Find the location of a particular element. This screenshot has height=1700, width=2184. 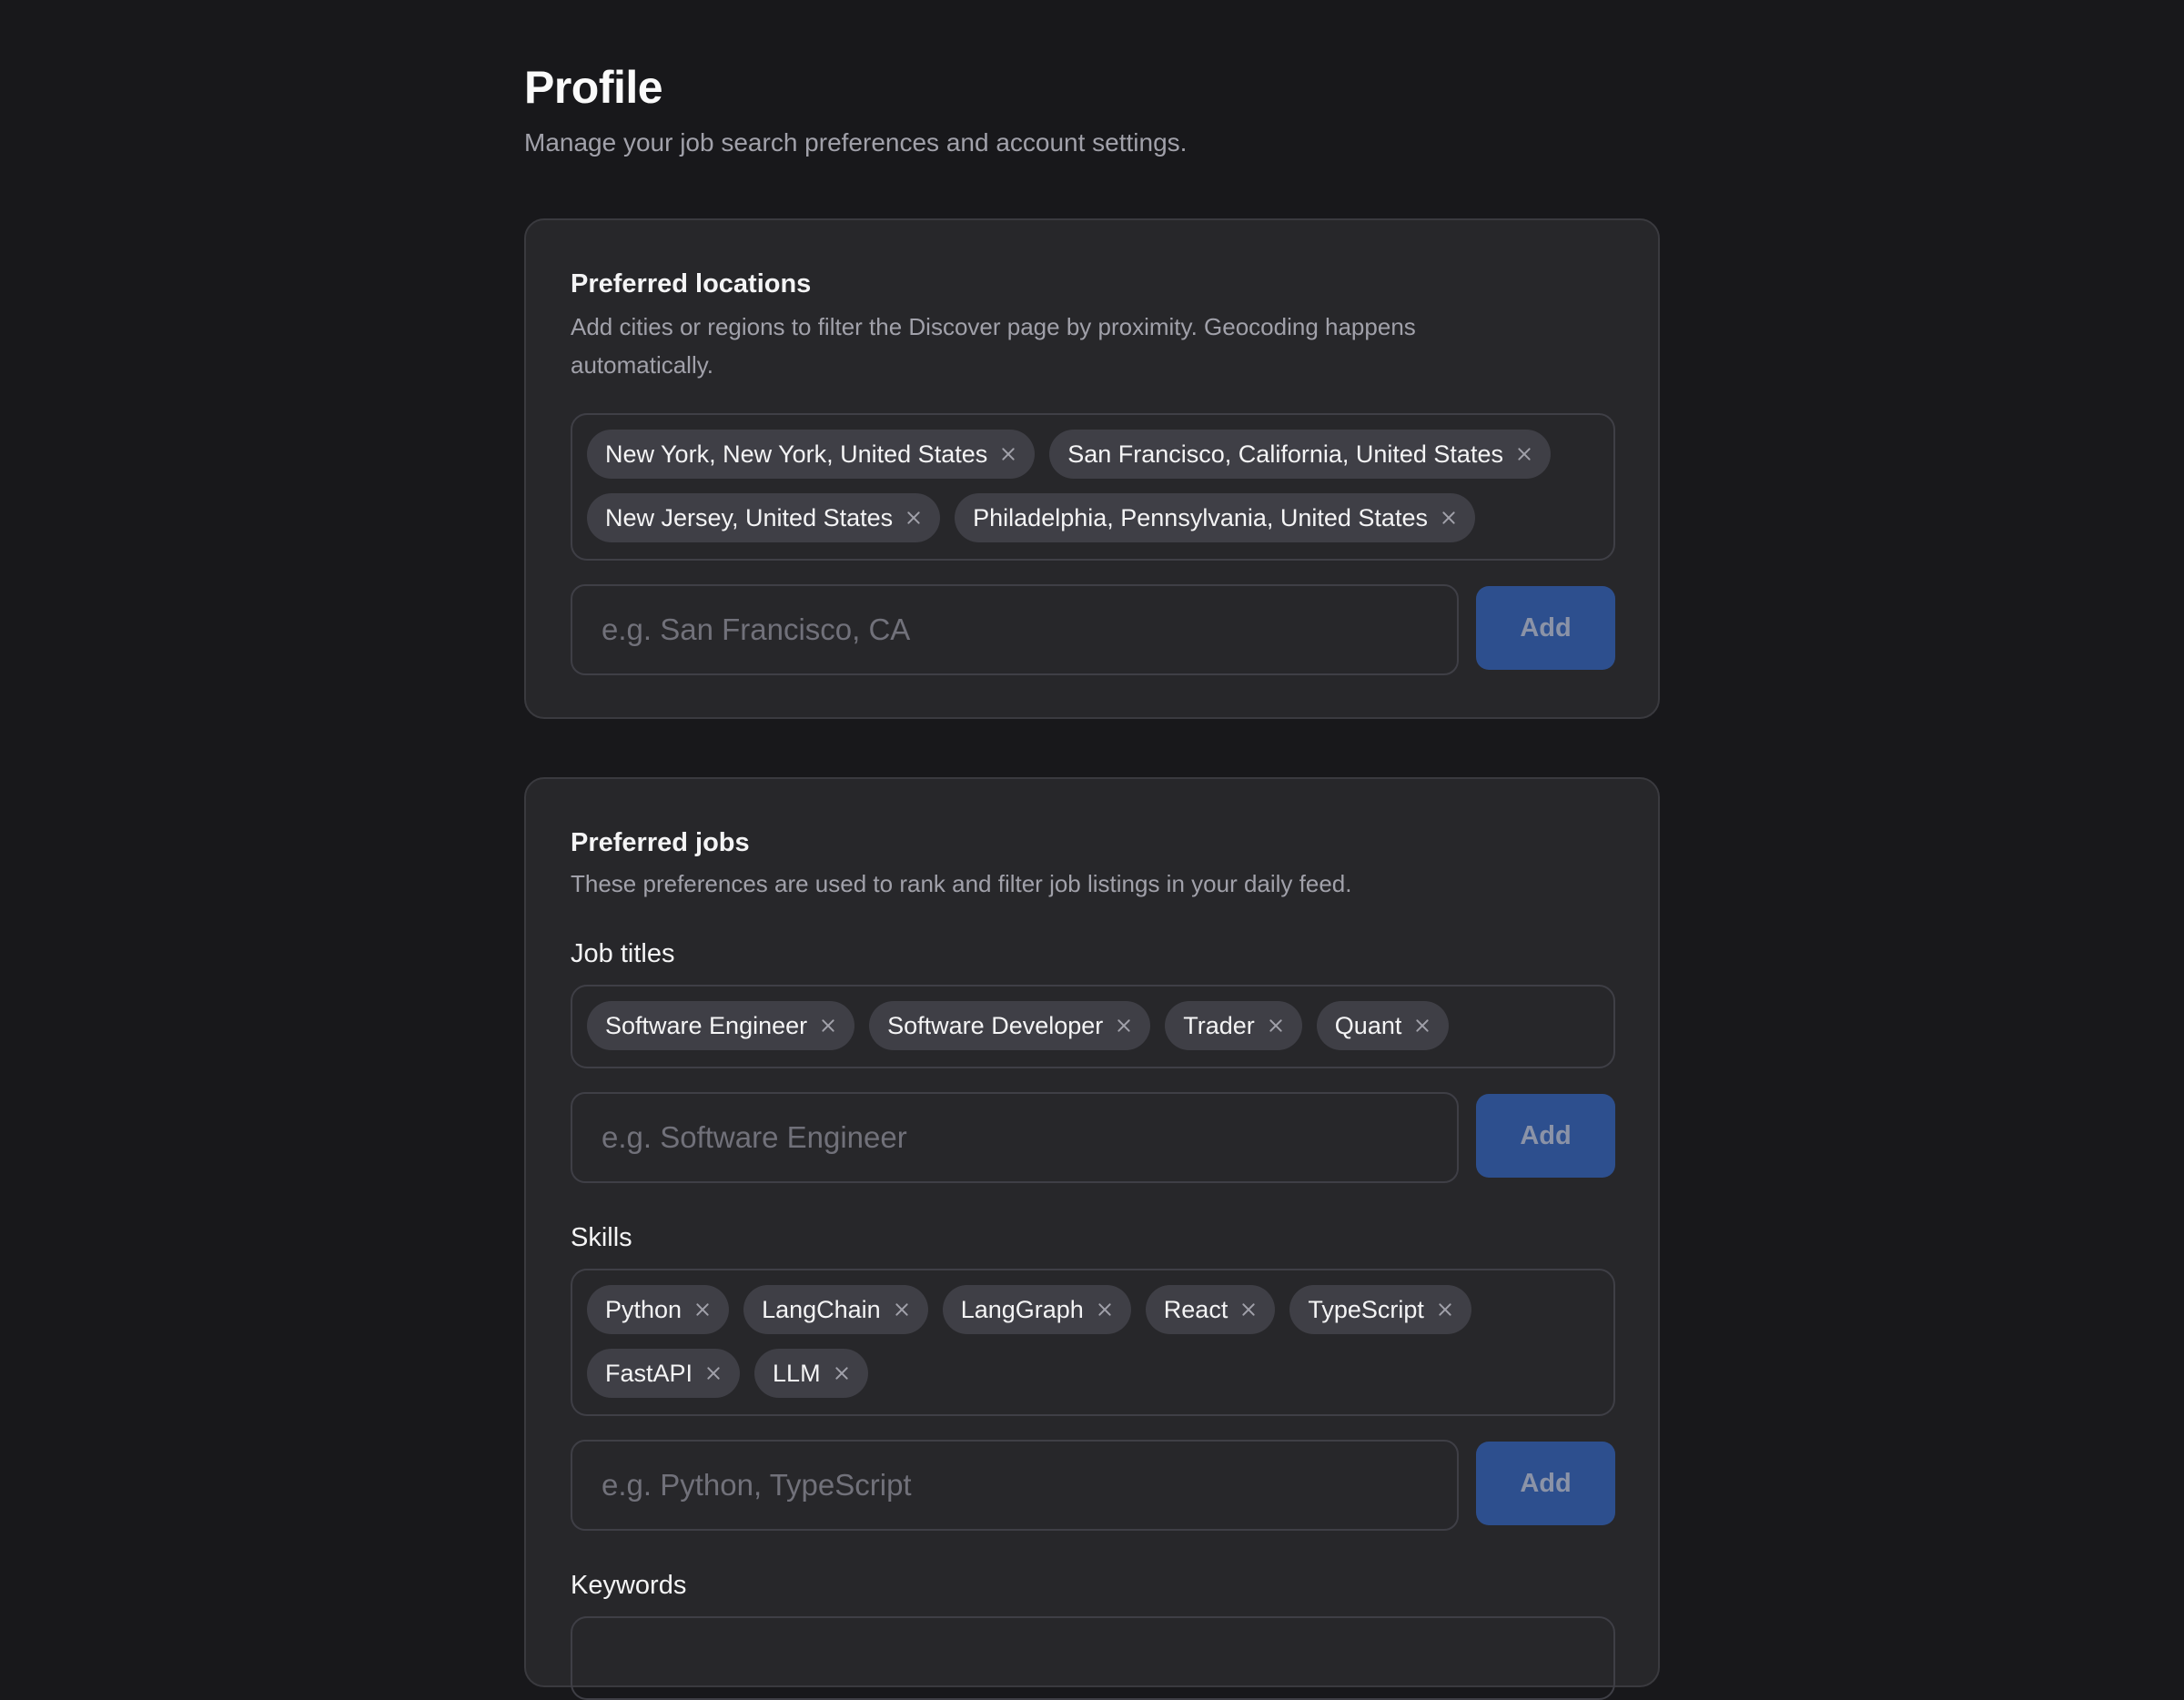

tag-chip: Python is located at coordinates (659, 1309).